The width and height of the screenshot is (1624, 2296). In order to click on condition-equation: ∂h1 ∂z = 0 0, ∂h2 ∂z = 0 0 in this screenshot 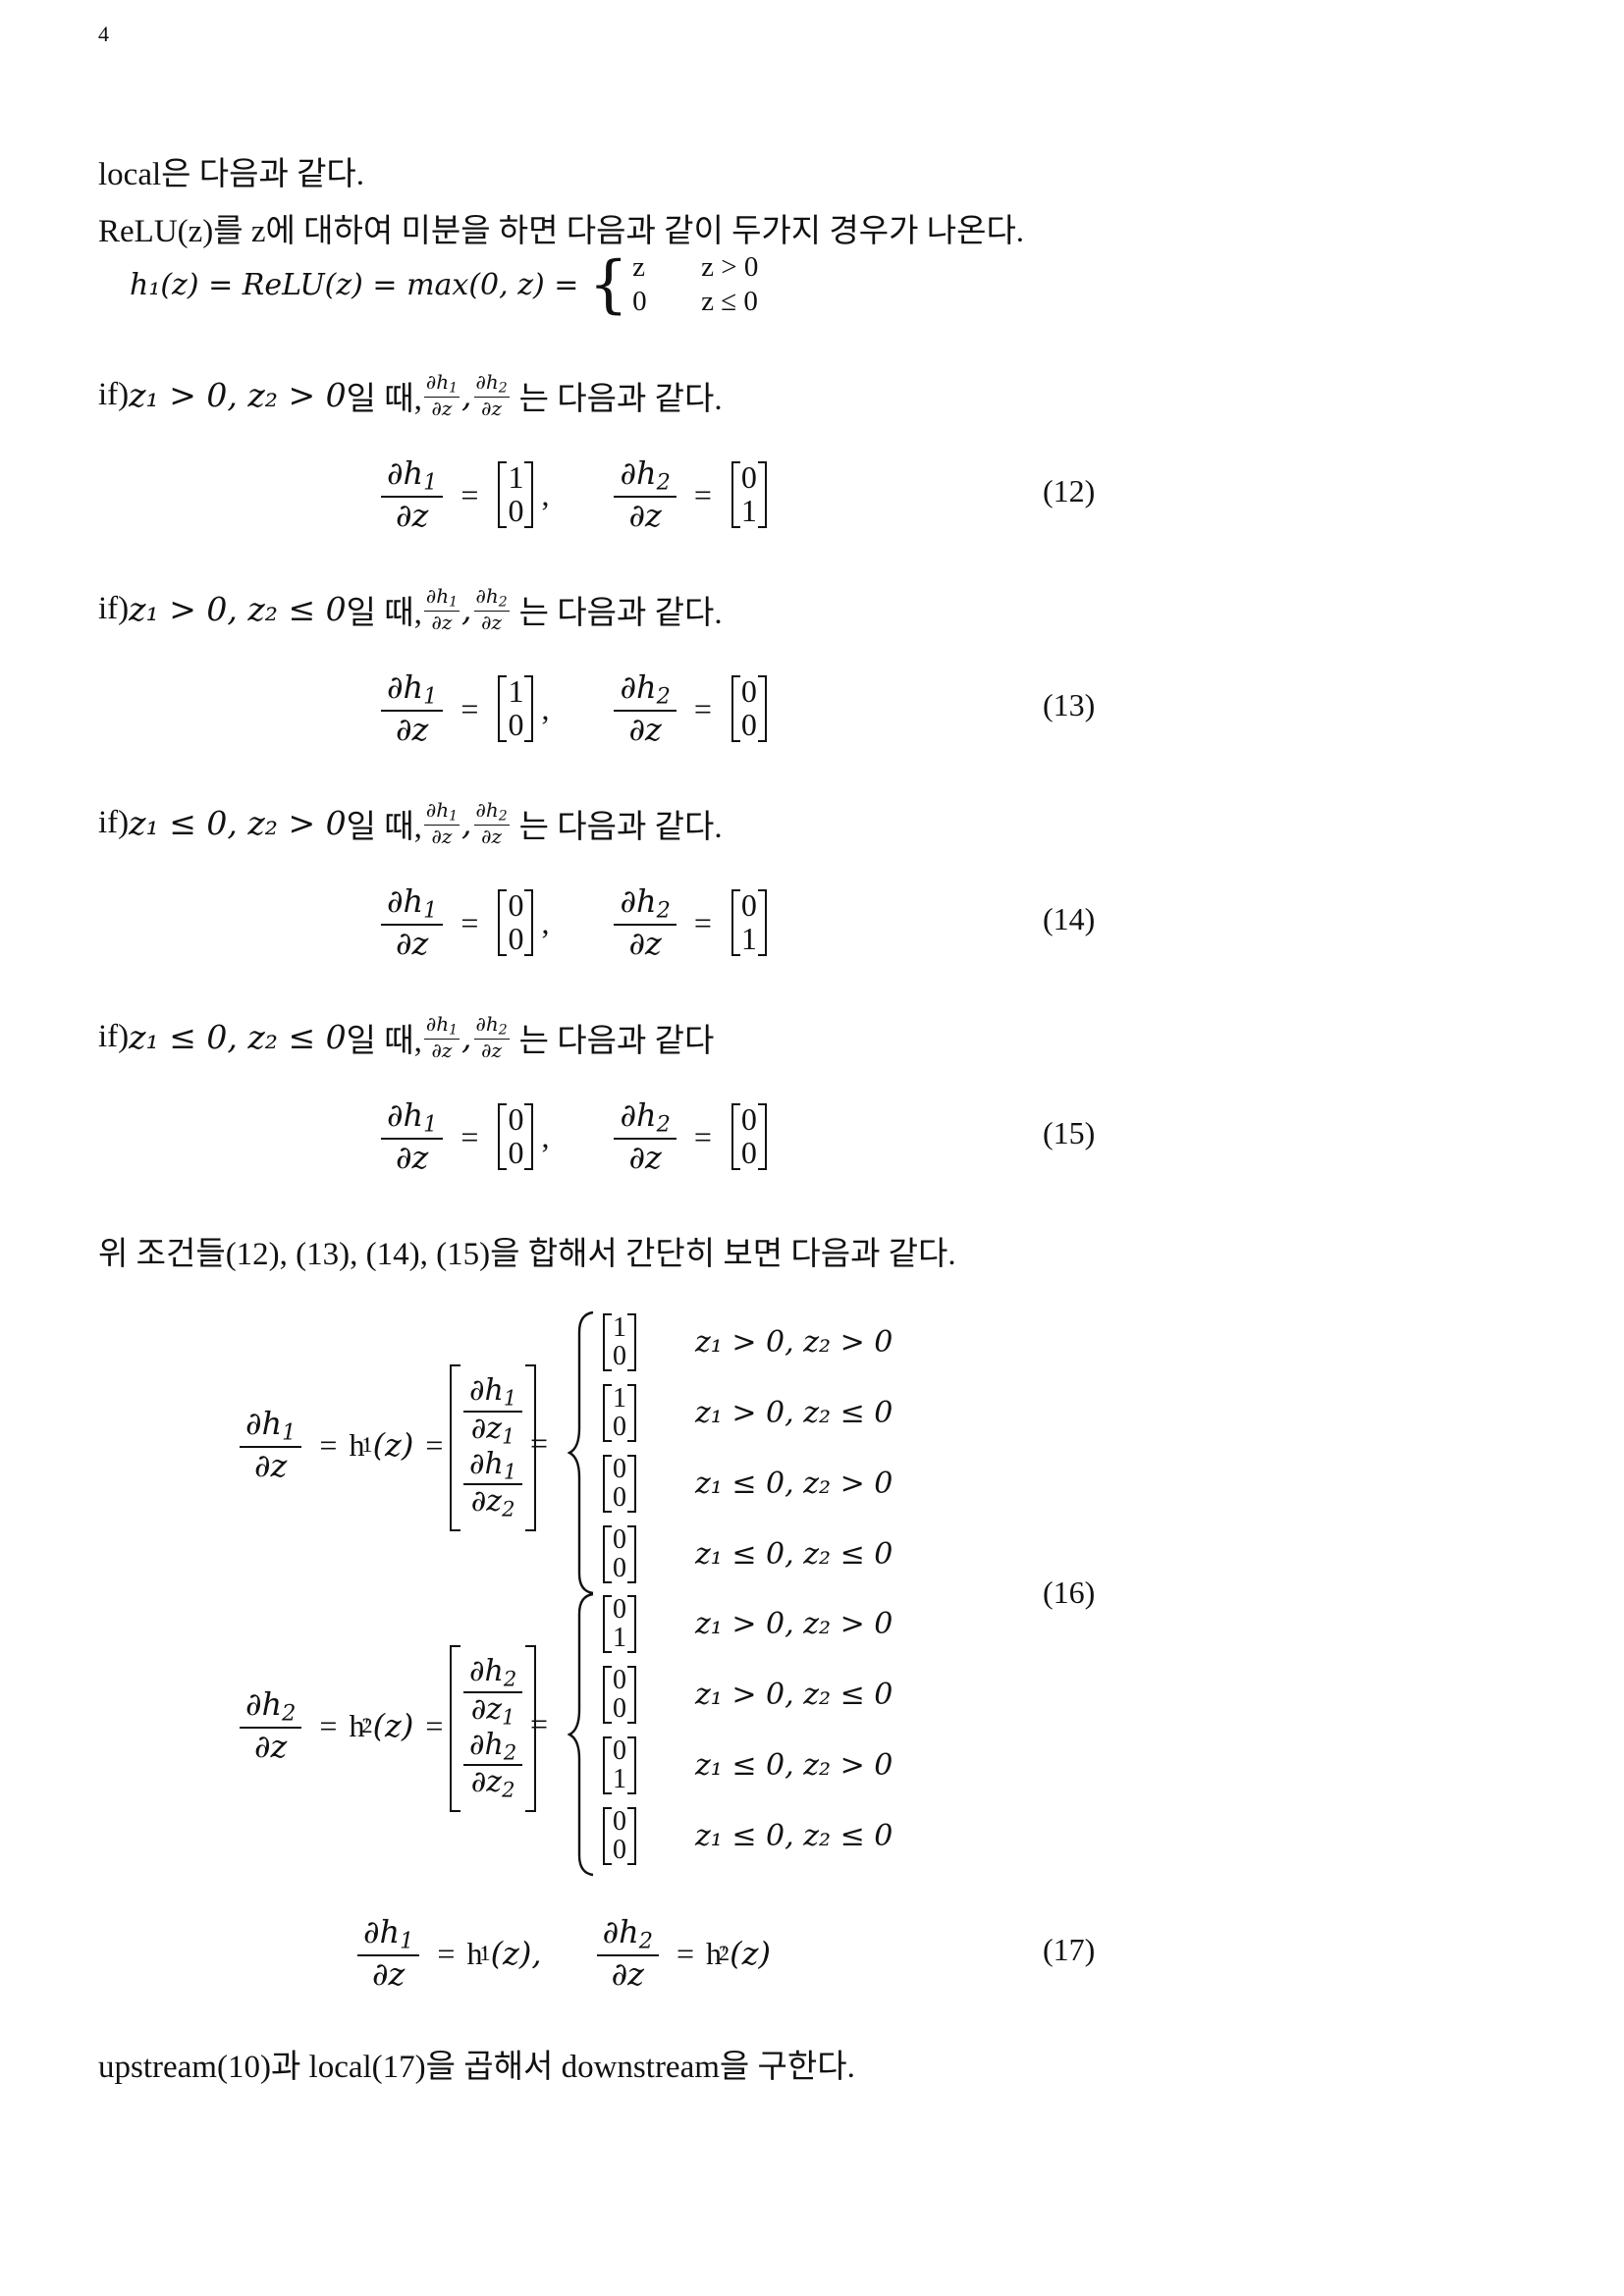, I will do `click(575, 1136)`.